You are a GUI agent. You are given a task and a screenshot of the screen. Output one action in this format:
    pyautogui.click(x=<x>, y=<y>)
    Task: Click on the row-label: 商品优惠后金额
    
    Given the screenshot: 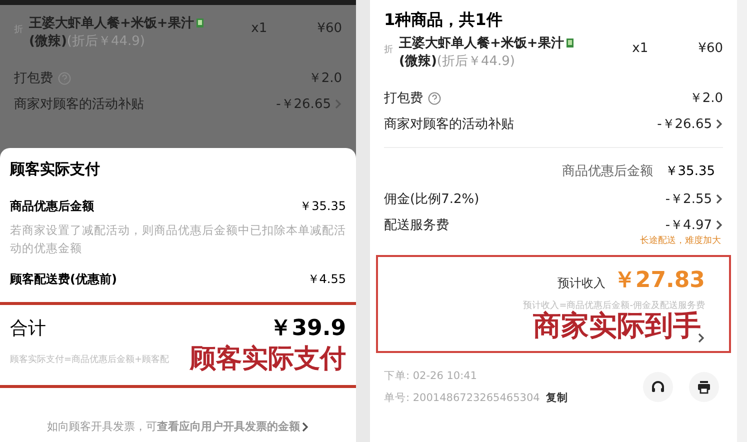 What is the action you would take?
    pyautogui.click(x=52, y=206)
    